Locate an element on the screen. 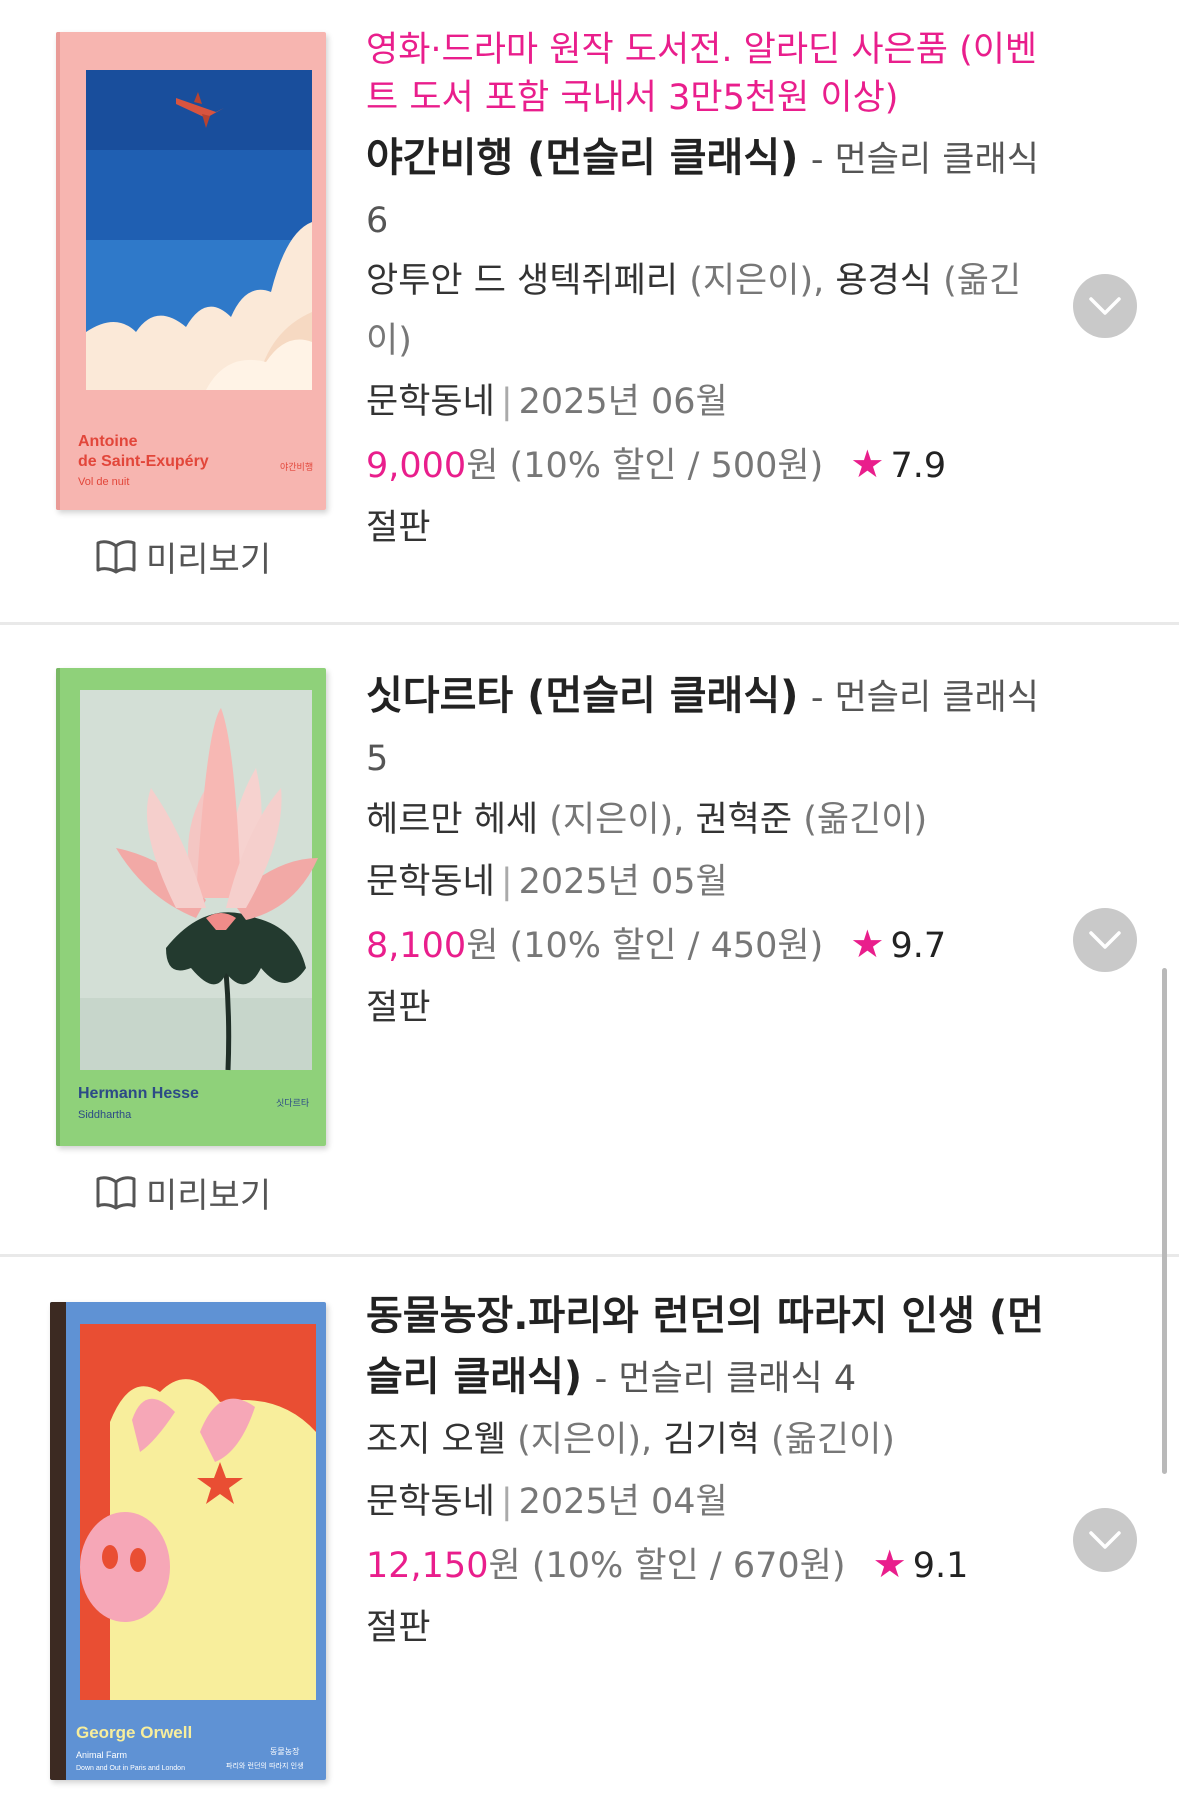 Image resolution: width=1179 pixels, height=1810 pixels. sale-price: 9,000 is located at coordinates (416, 466).